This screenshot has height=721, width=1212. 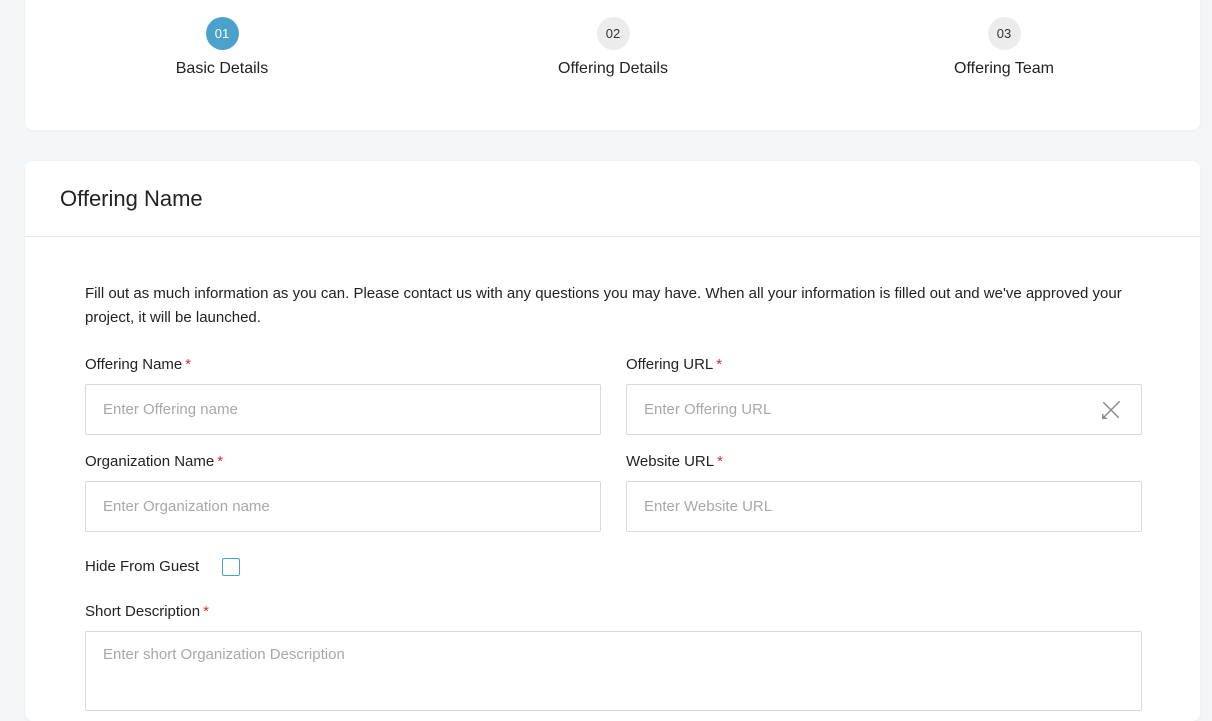 I want to click on website-url-label: Website URL *, so click(x=674, y=461).